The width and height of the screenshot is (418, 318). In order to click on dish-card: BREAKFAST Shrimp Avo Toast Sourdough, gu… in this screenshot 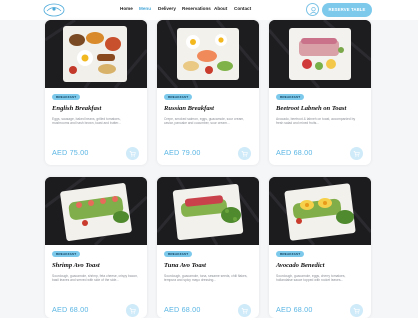, I will do `click(96, 247)`.